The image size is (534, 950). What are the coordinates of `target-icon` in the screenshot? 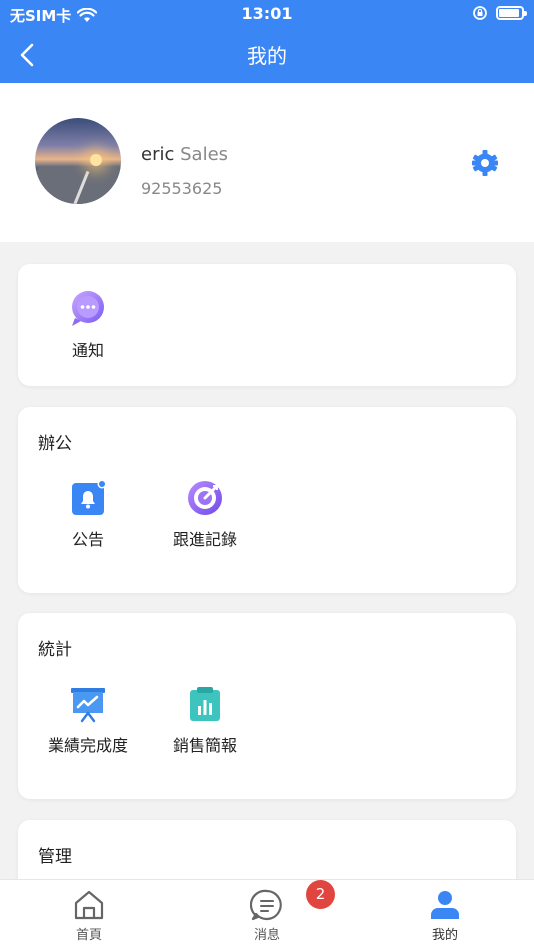 It's located at (205, 498).